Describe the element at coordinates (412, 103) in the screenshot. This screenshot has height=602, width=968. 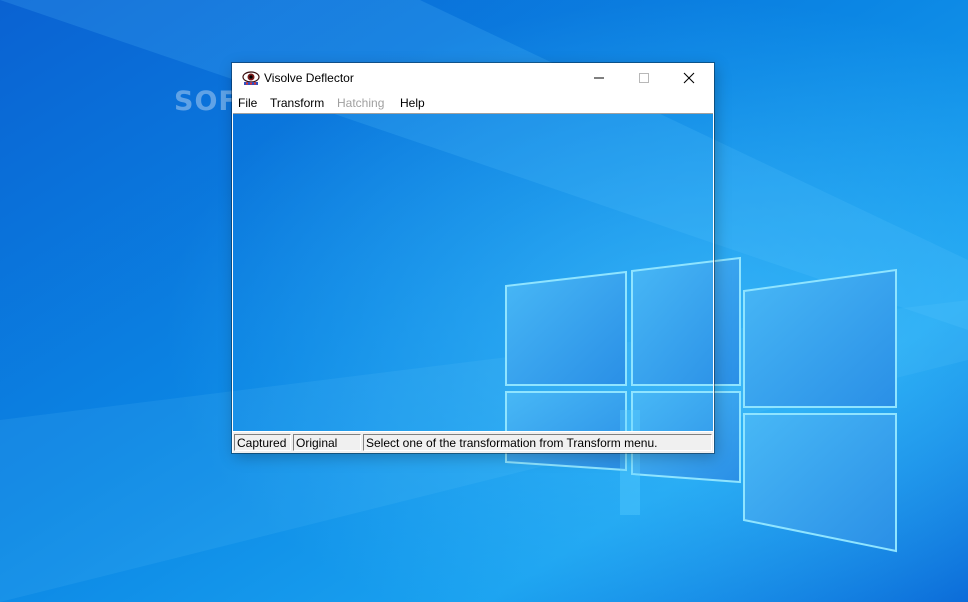
I see `menu-help: Help` at that location.